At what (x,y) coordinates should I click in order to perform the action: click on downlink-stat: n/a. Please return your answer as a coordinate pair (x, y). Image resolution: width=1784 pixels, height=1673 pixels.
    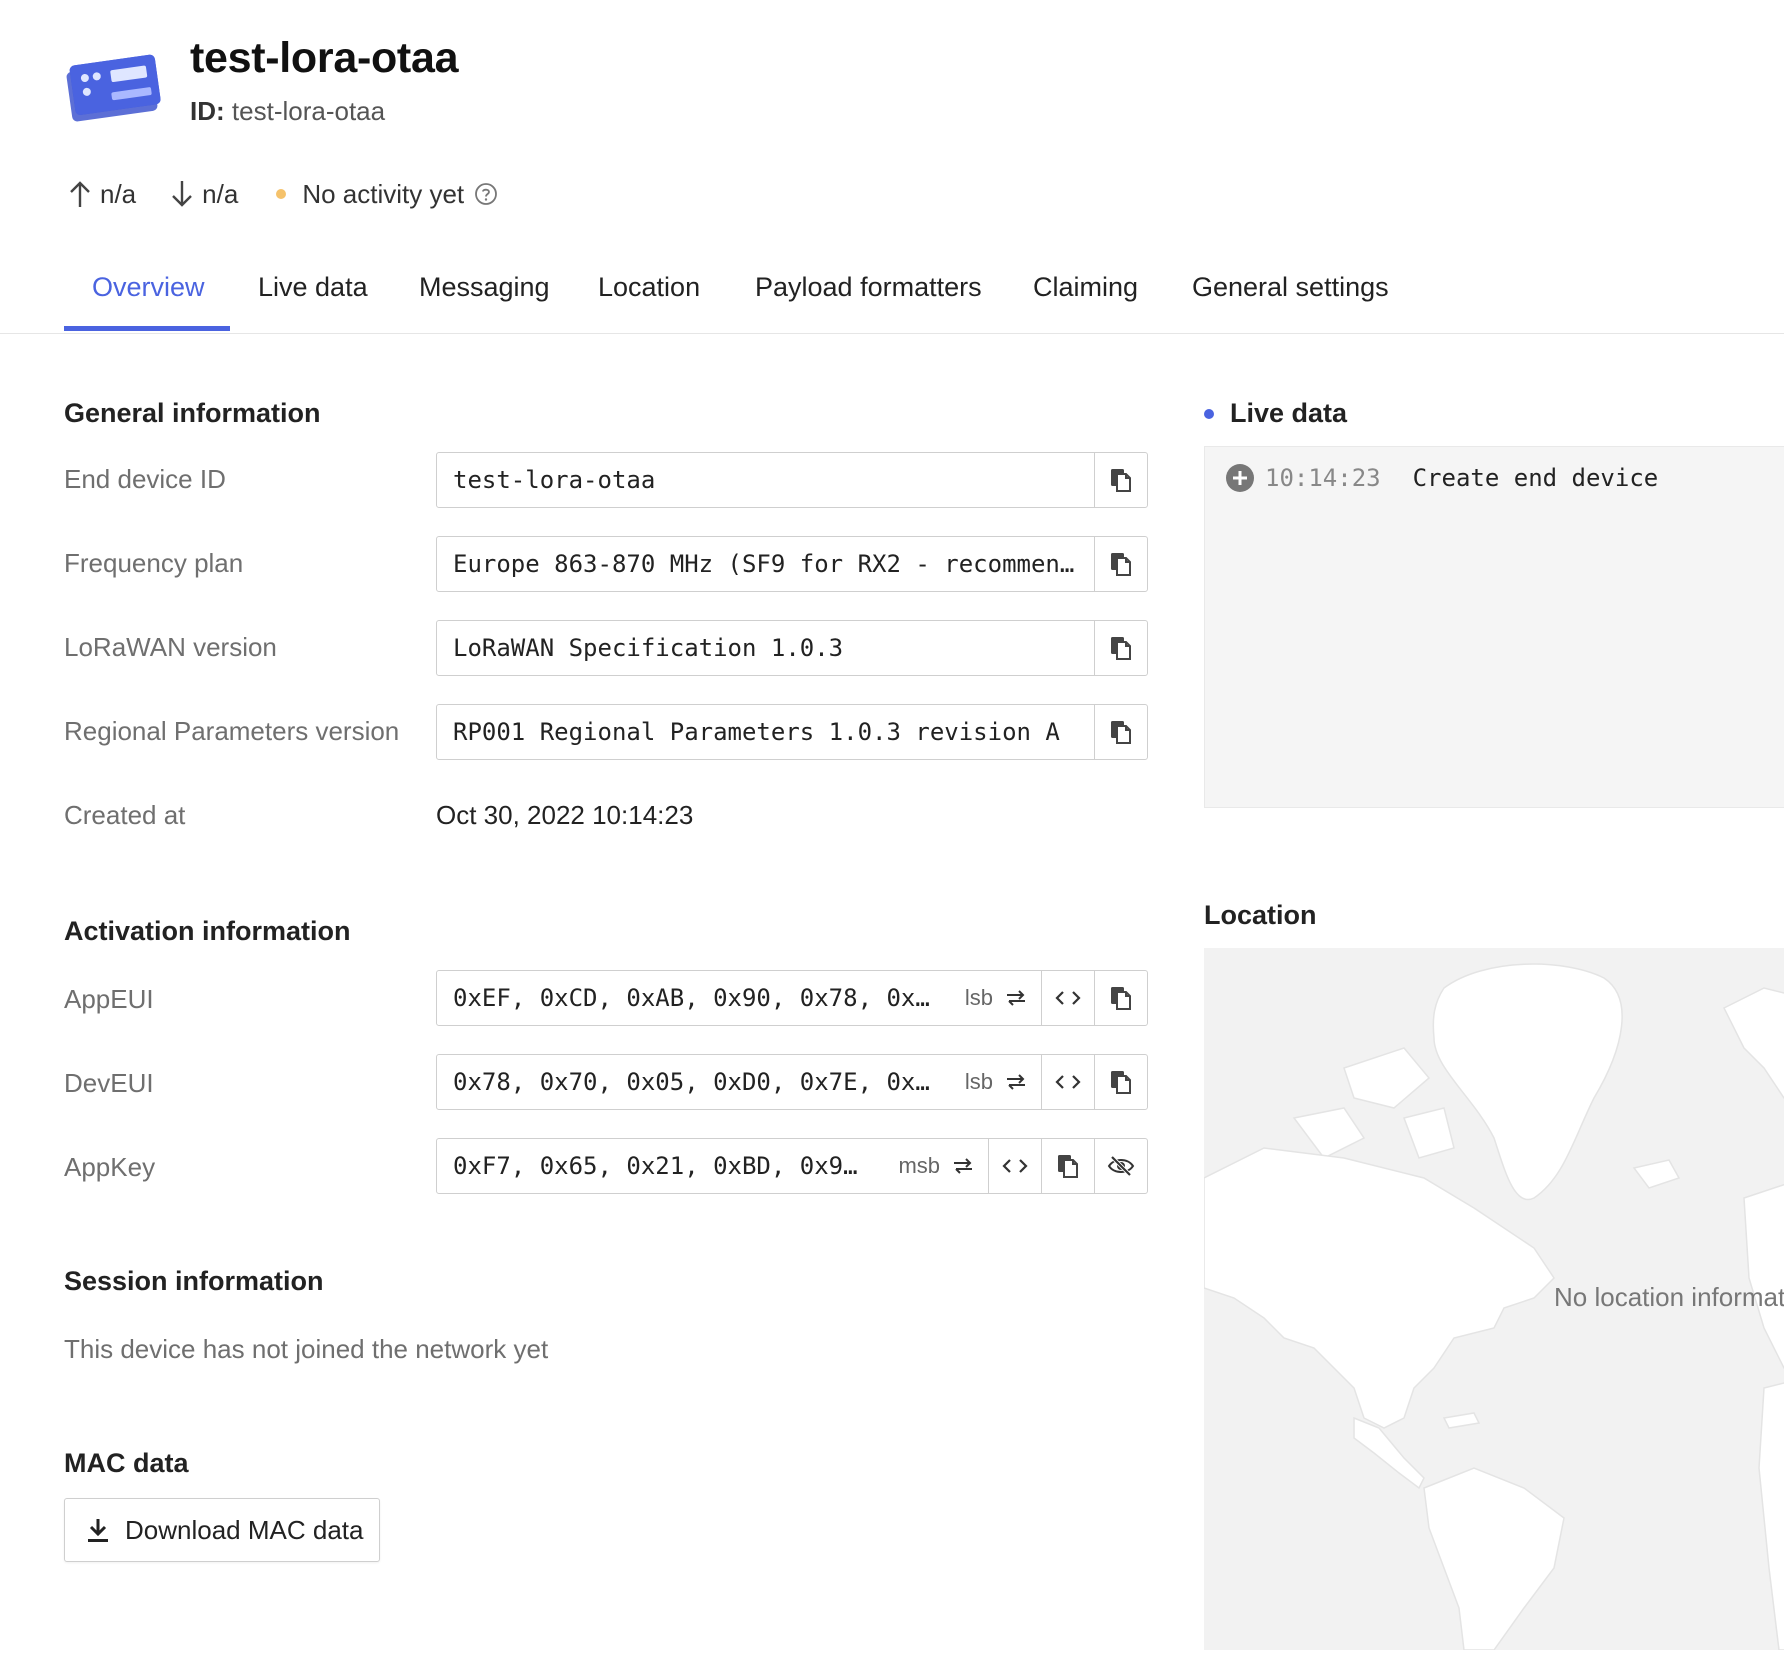
    Looking at the image, I should click on (203, 194).